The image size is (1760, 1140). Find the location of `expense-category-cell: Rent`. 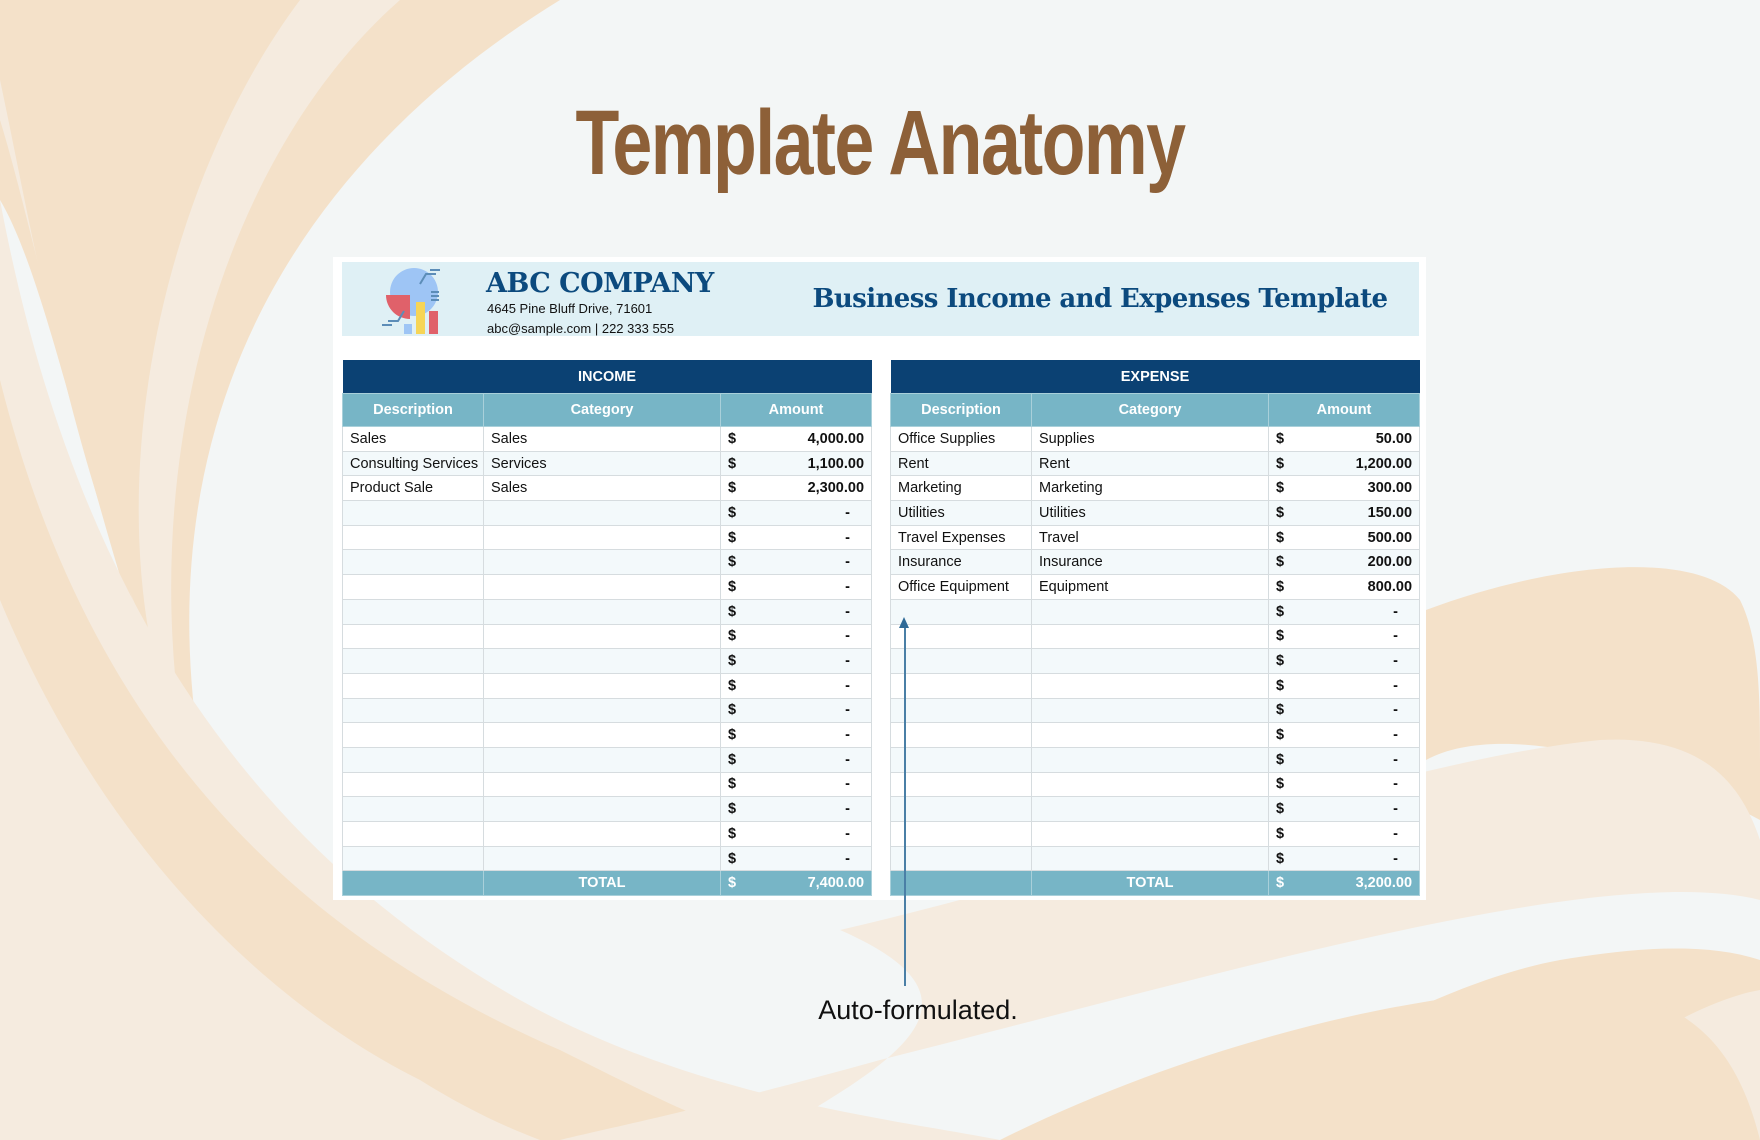

expense-category-cell: Rent is located at coordinates (1150, 463).